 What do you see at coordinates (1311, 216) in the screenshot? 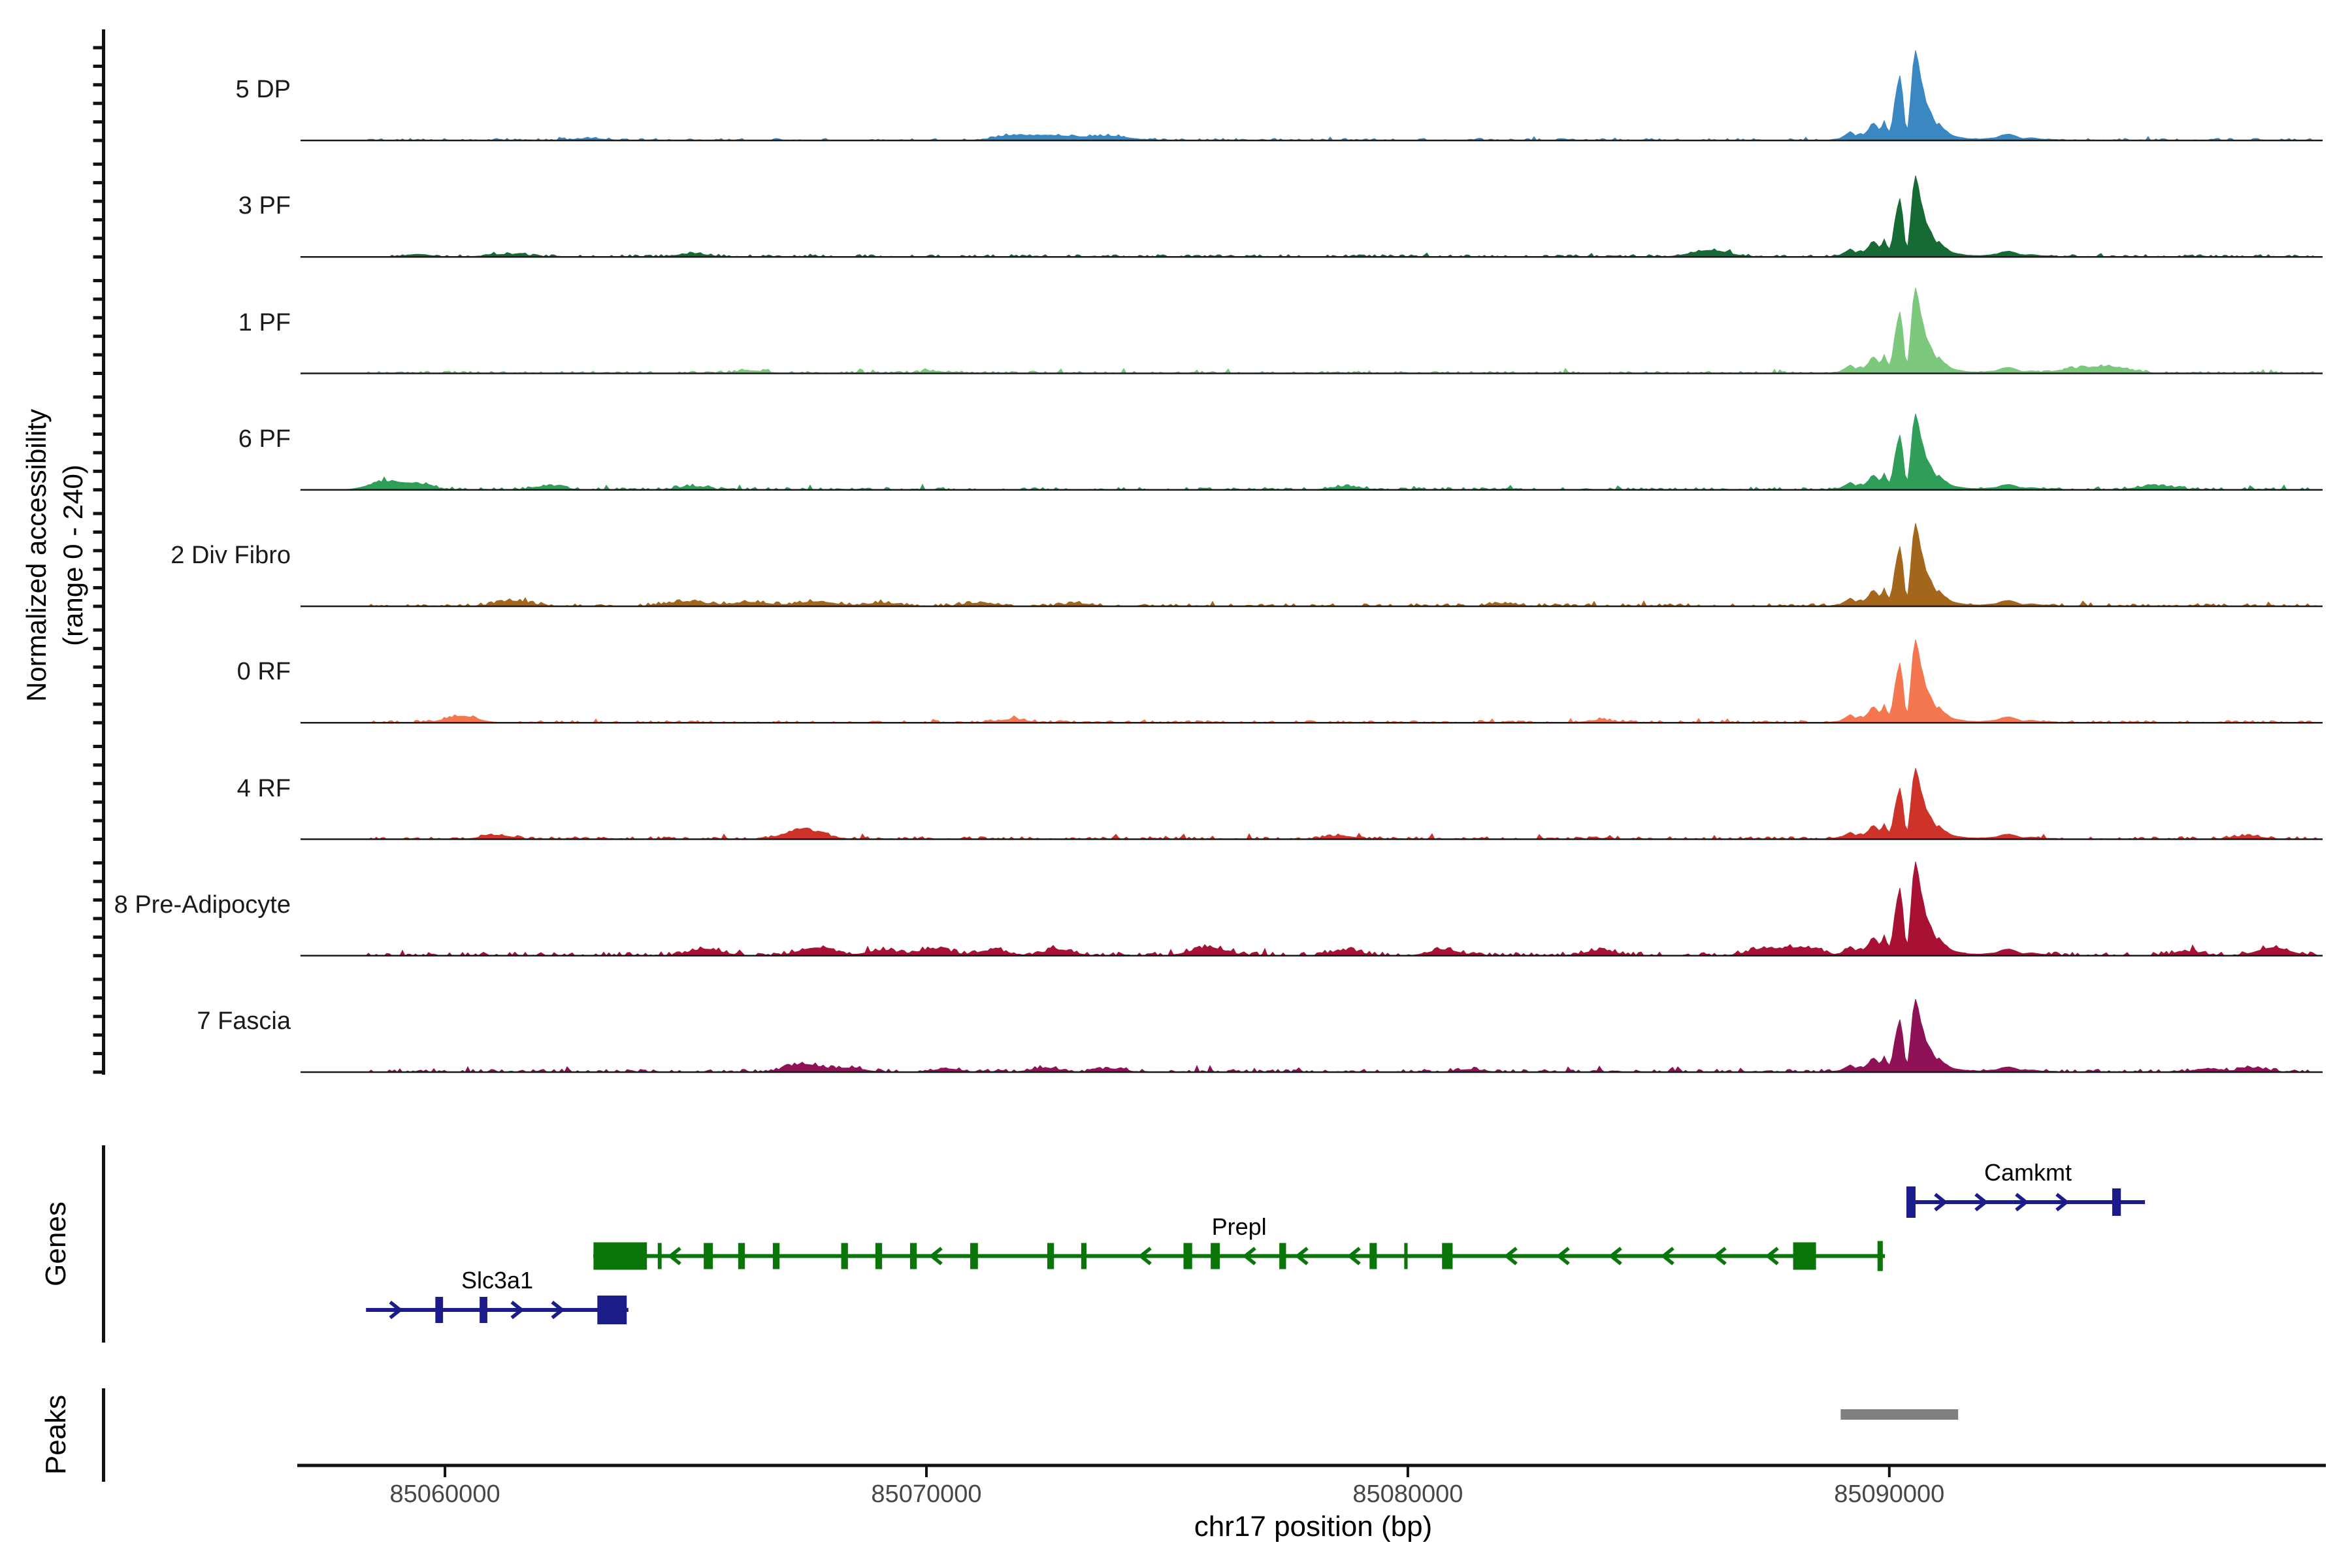
I see `track-area-3-pf` at bounding box center [1311, 216].